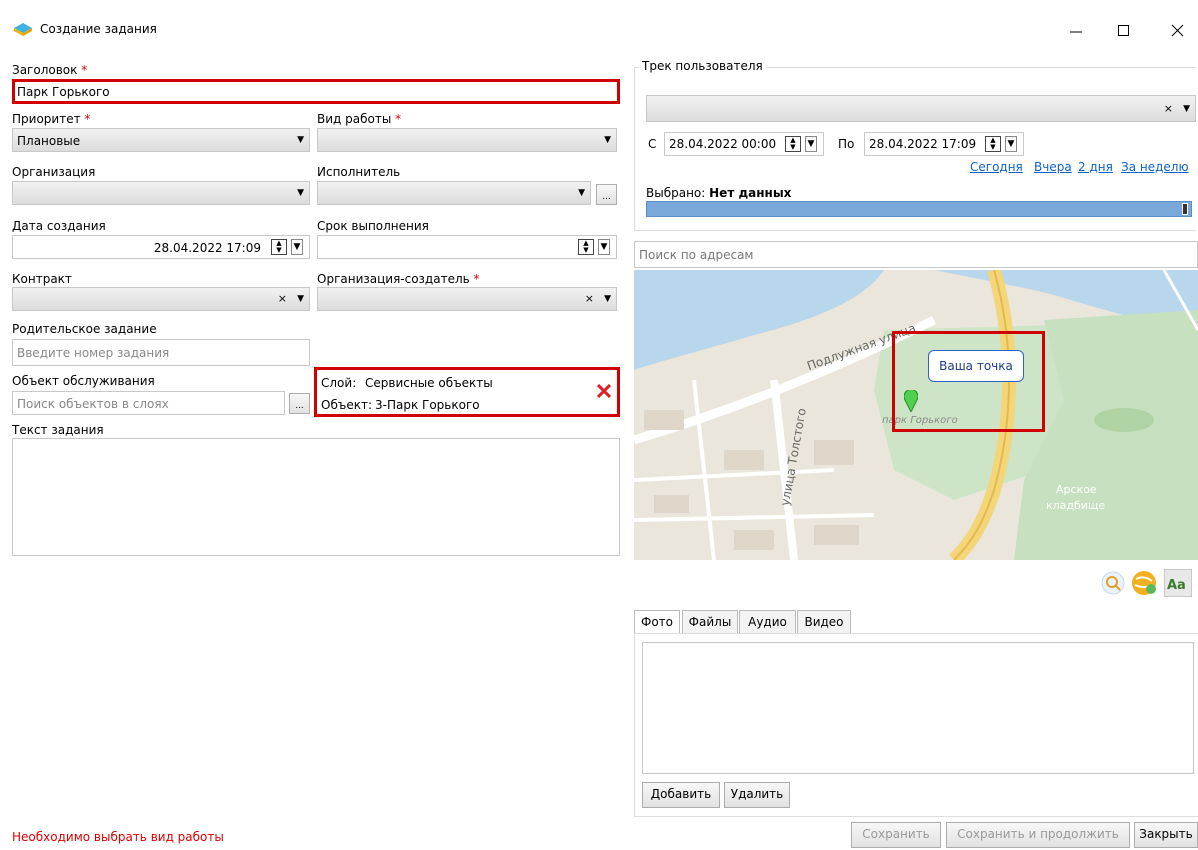  I want to click on user-location-icon: Aa, so click(1178, 583).